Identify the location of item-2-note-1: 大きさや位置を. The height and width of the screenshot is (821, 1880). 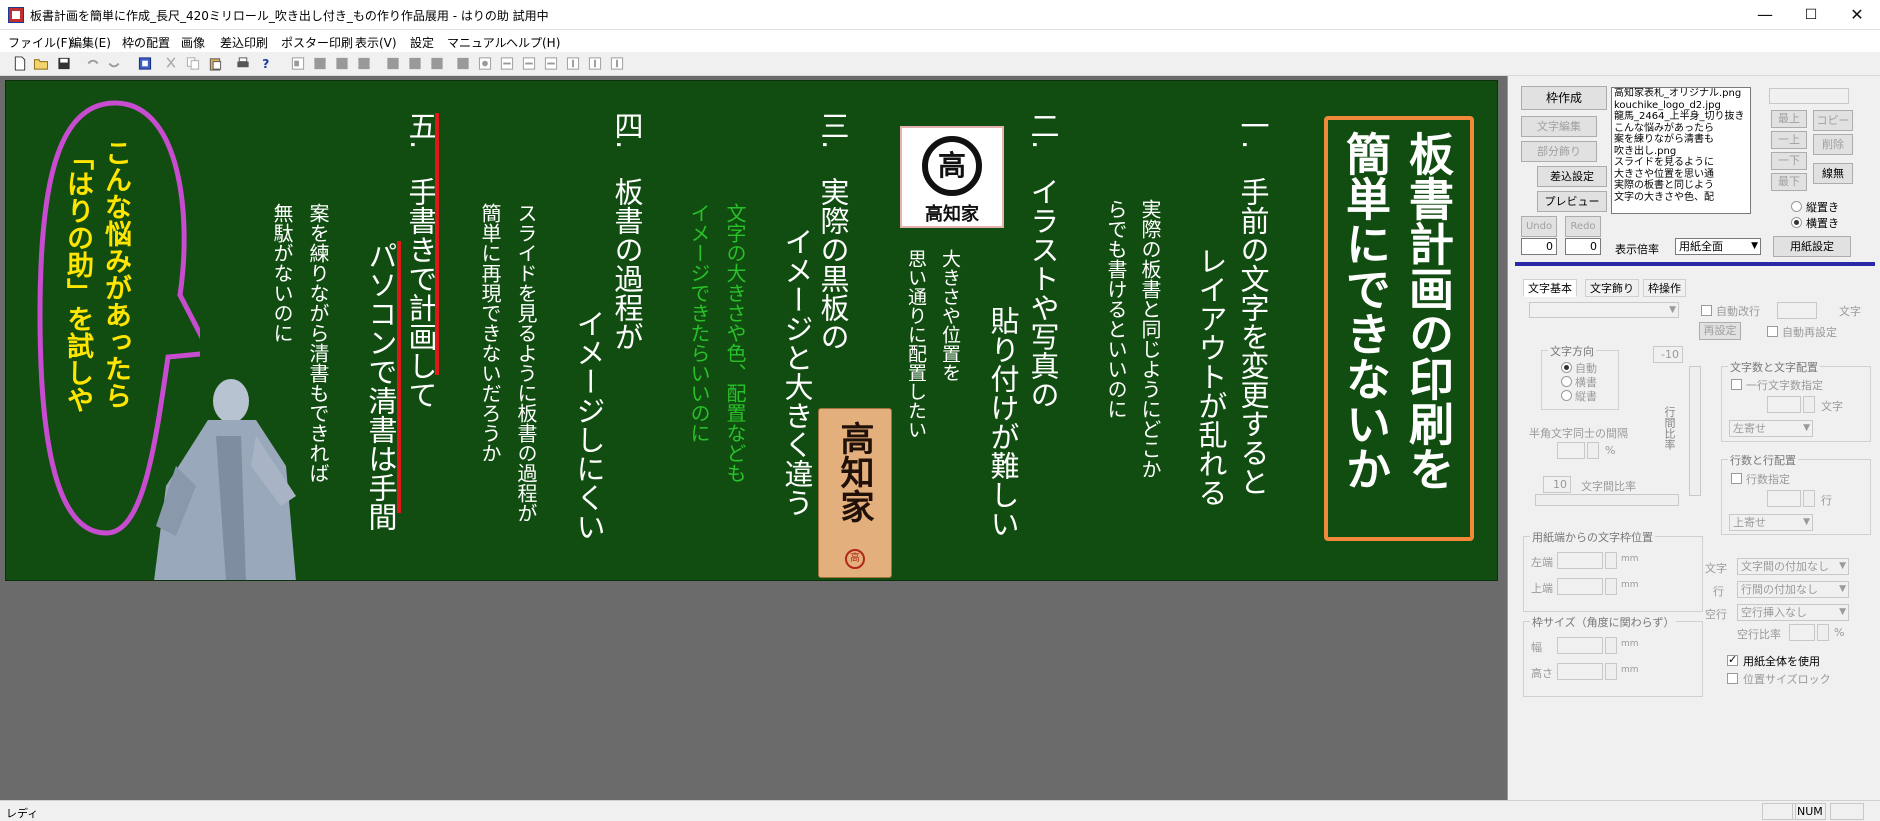
(950, 315).